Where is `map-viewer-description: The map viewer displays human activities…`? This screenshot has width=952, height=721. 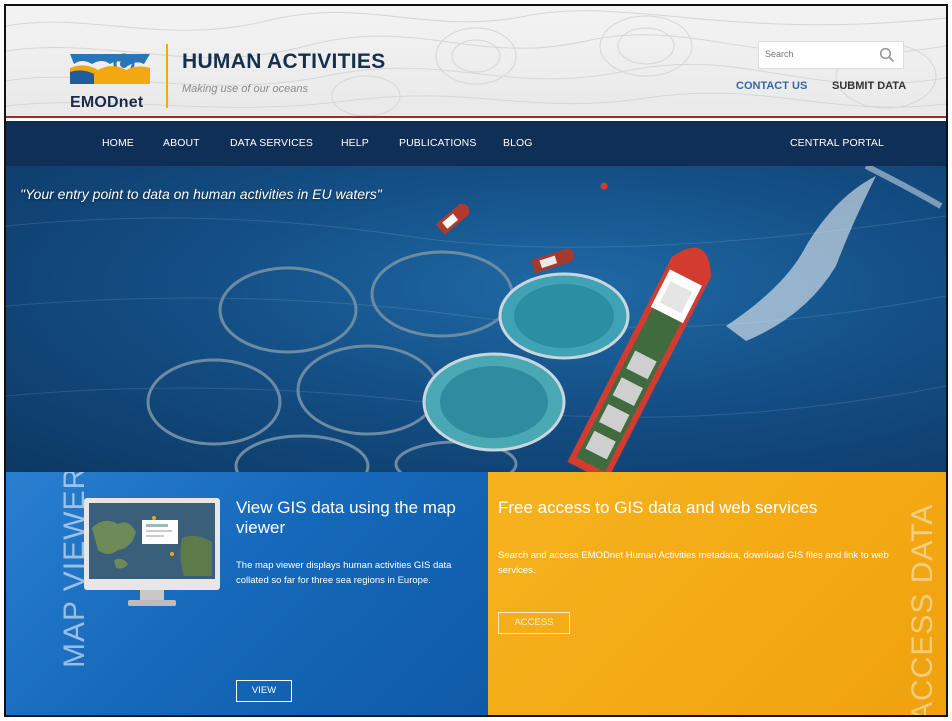 map-viewer-description: The map viewer displays human activities… is located at coordinates (344, 573).